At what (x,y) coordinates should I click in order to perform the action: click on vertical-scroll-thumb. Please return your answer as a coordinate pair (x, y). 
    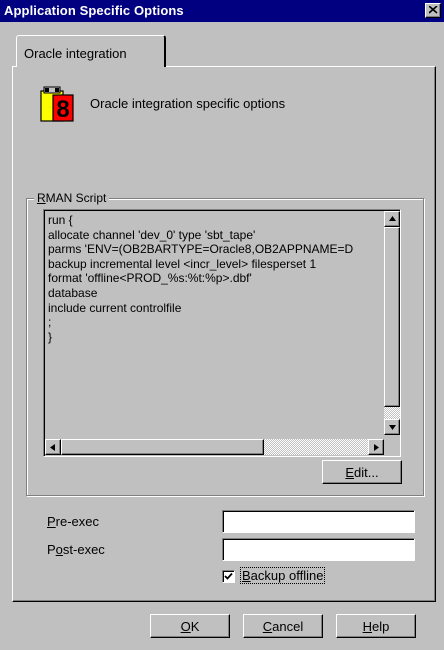
    Looking at the image, I should click on (392, 317).